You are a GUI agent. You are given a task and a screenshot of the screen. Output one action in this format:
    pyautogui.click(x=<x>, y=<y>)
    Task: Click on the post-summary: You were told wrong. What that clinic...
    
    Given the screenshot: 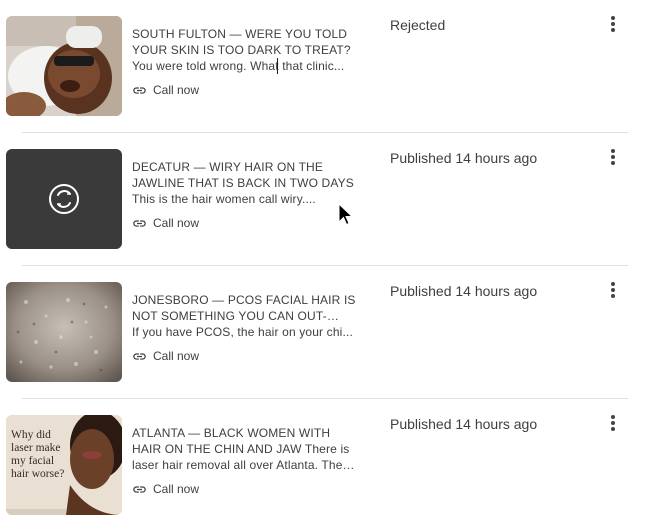 What is the action you would take?
    pyautogui.click(x=238, y=66)
    